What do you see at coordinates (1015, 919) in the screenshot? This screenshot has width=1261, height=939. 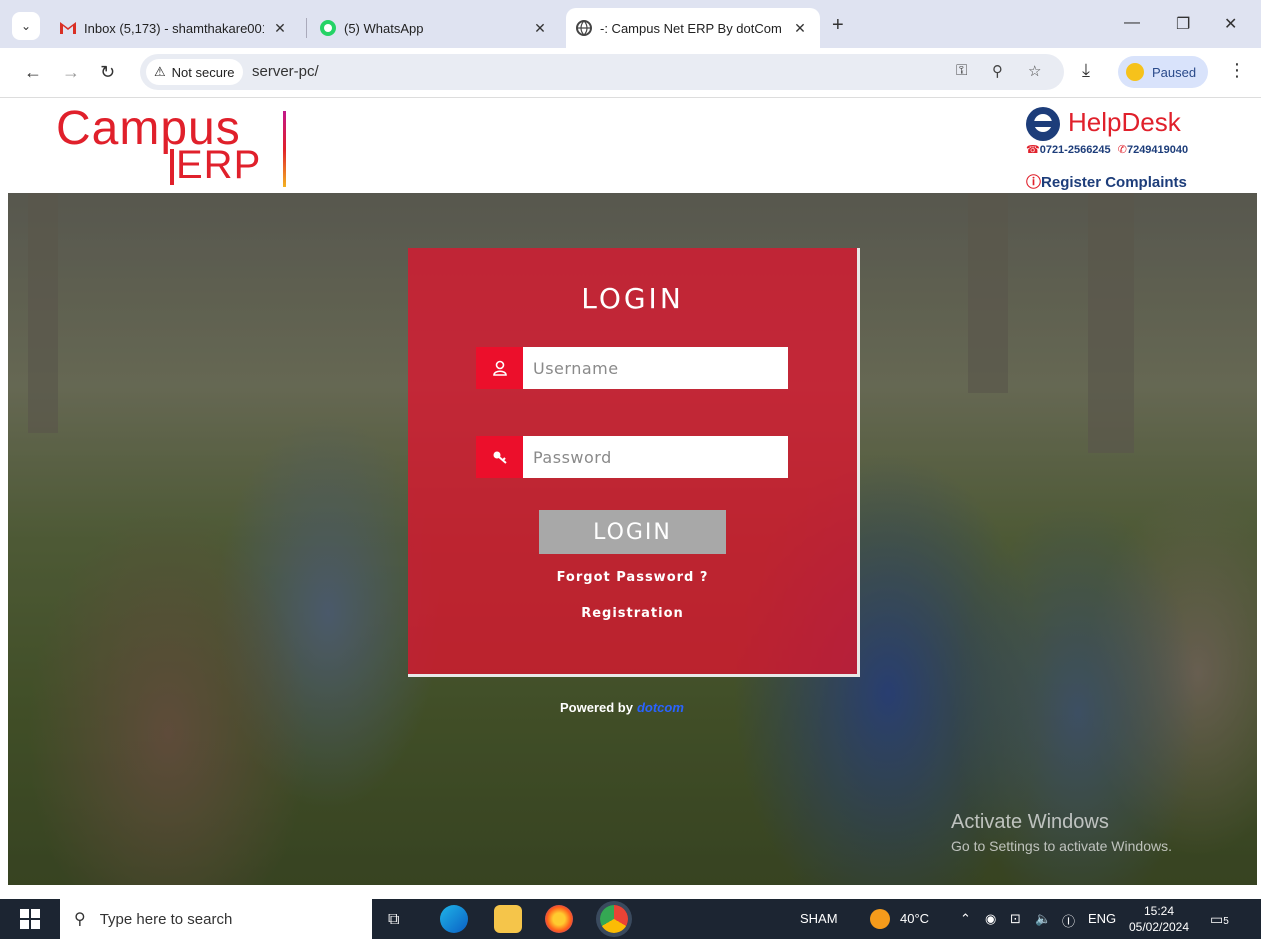 I see `network-icon: ⊡` at bounding box center [1015, 919].